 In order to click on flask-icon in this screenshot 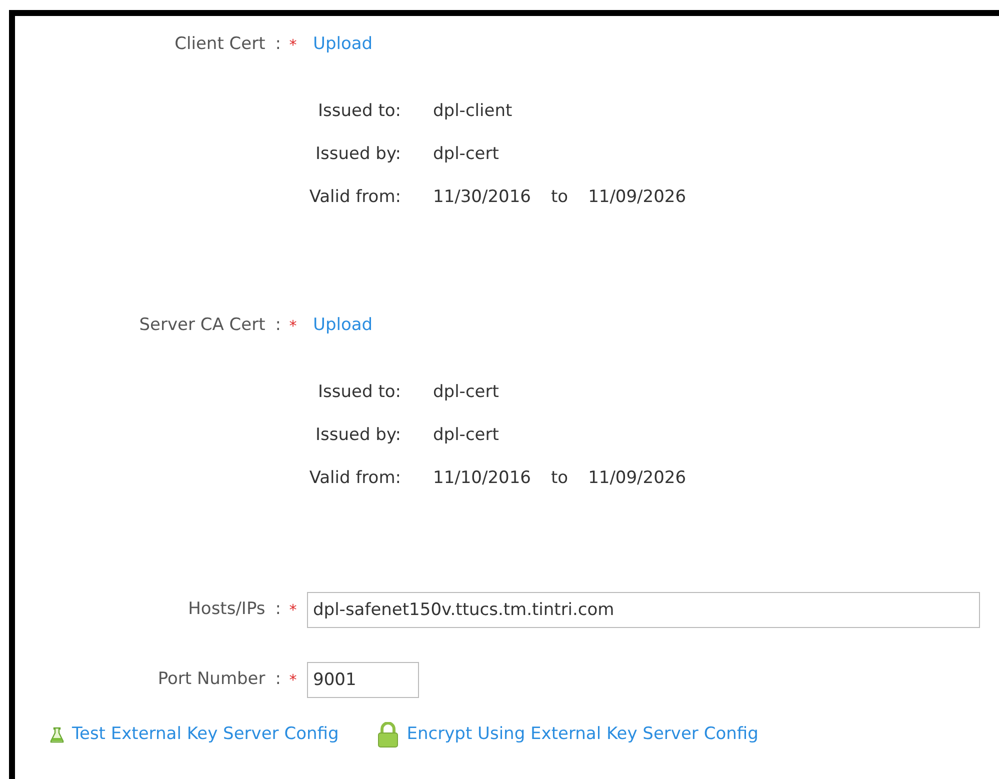, I will do `click(57, 735)`.